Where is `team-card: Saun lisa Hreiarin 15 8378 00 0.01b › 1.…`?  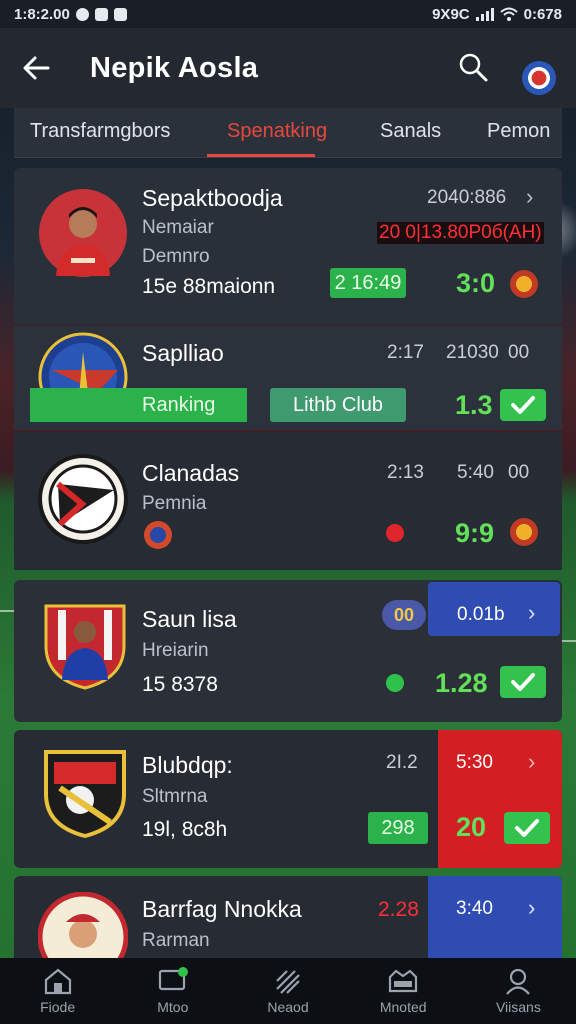 team-card: Saun lisa Hreiarin 15 8378 00 0.01b › 1.… is located at coordinates (288, 651).